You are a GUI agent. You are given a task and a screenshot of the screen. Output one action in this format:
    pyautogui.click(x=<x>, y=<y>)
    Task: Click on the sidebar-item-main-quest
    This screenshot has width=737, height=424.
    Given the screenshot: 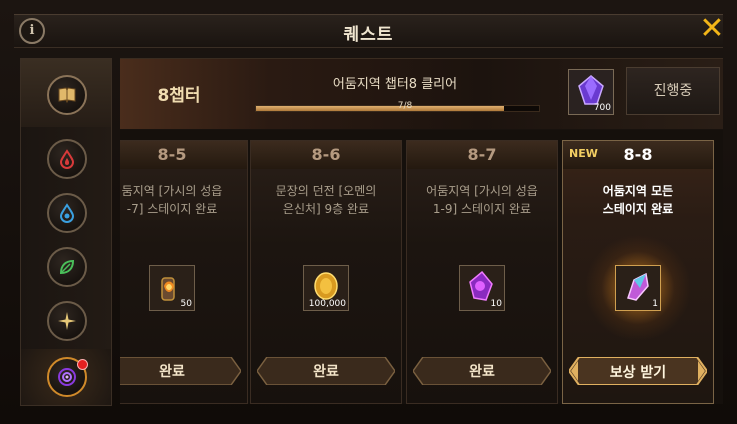 What is the action you would take?
    pyautogui.click(x=67, y=95)
    